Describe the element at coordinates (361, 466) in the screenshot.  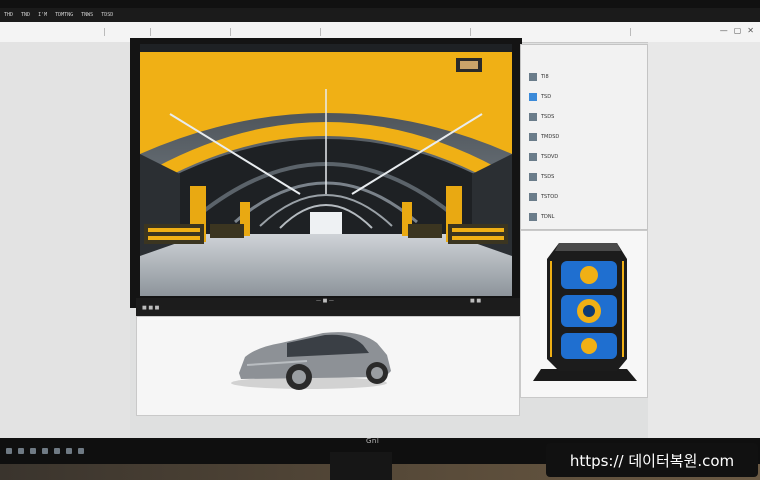
I see `monitor-stand` at that location.